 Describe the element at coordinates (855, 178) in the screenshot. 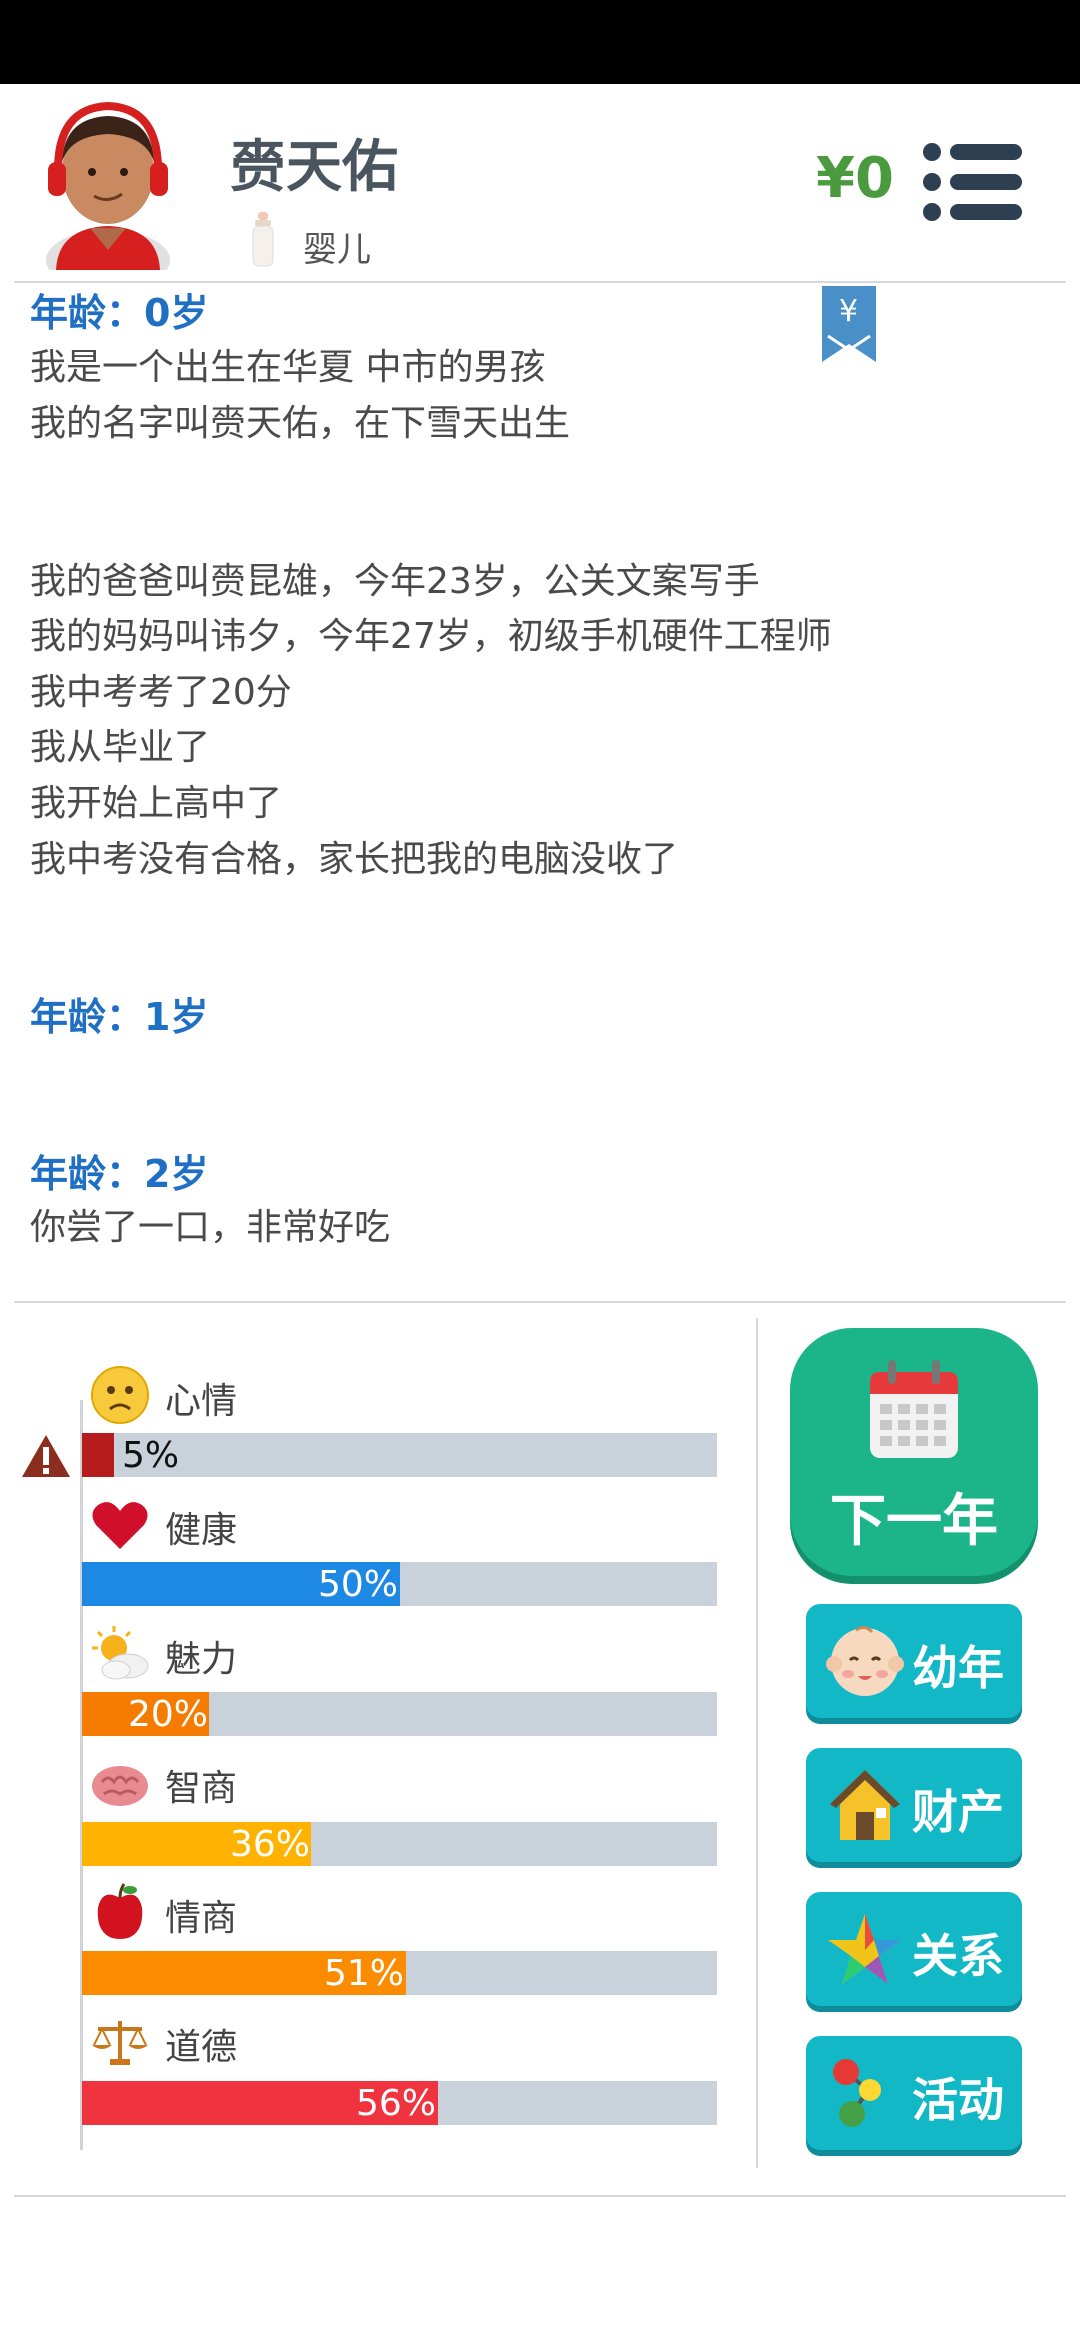

I see `money-amount: ¥0` at that location.